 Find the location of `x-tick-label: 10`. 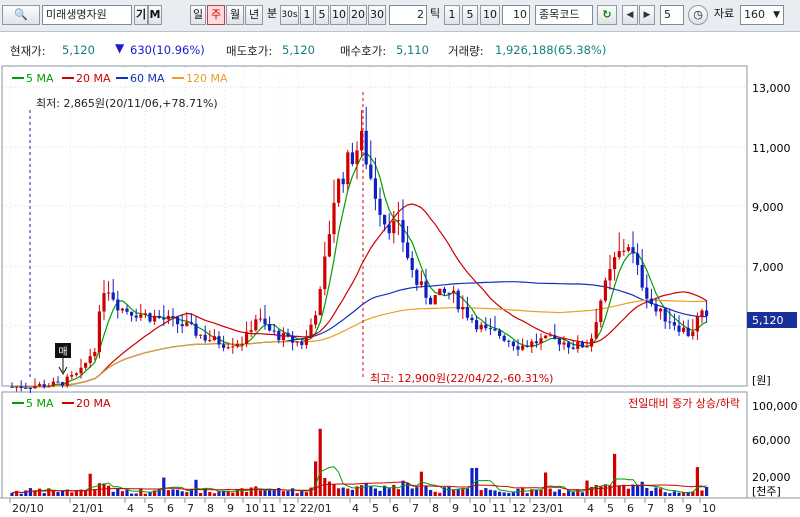

x-tick-label: 10 is located at coordinates (479, 508).